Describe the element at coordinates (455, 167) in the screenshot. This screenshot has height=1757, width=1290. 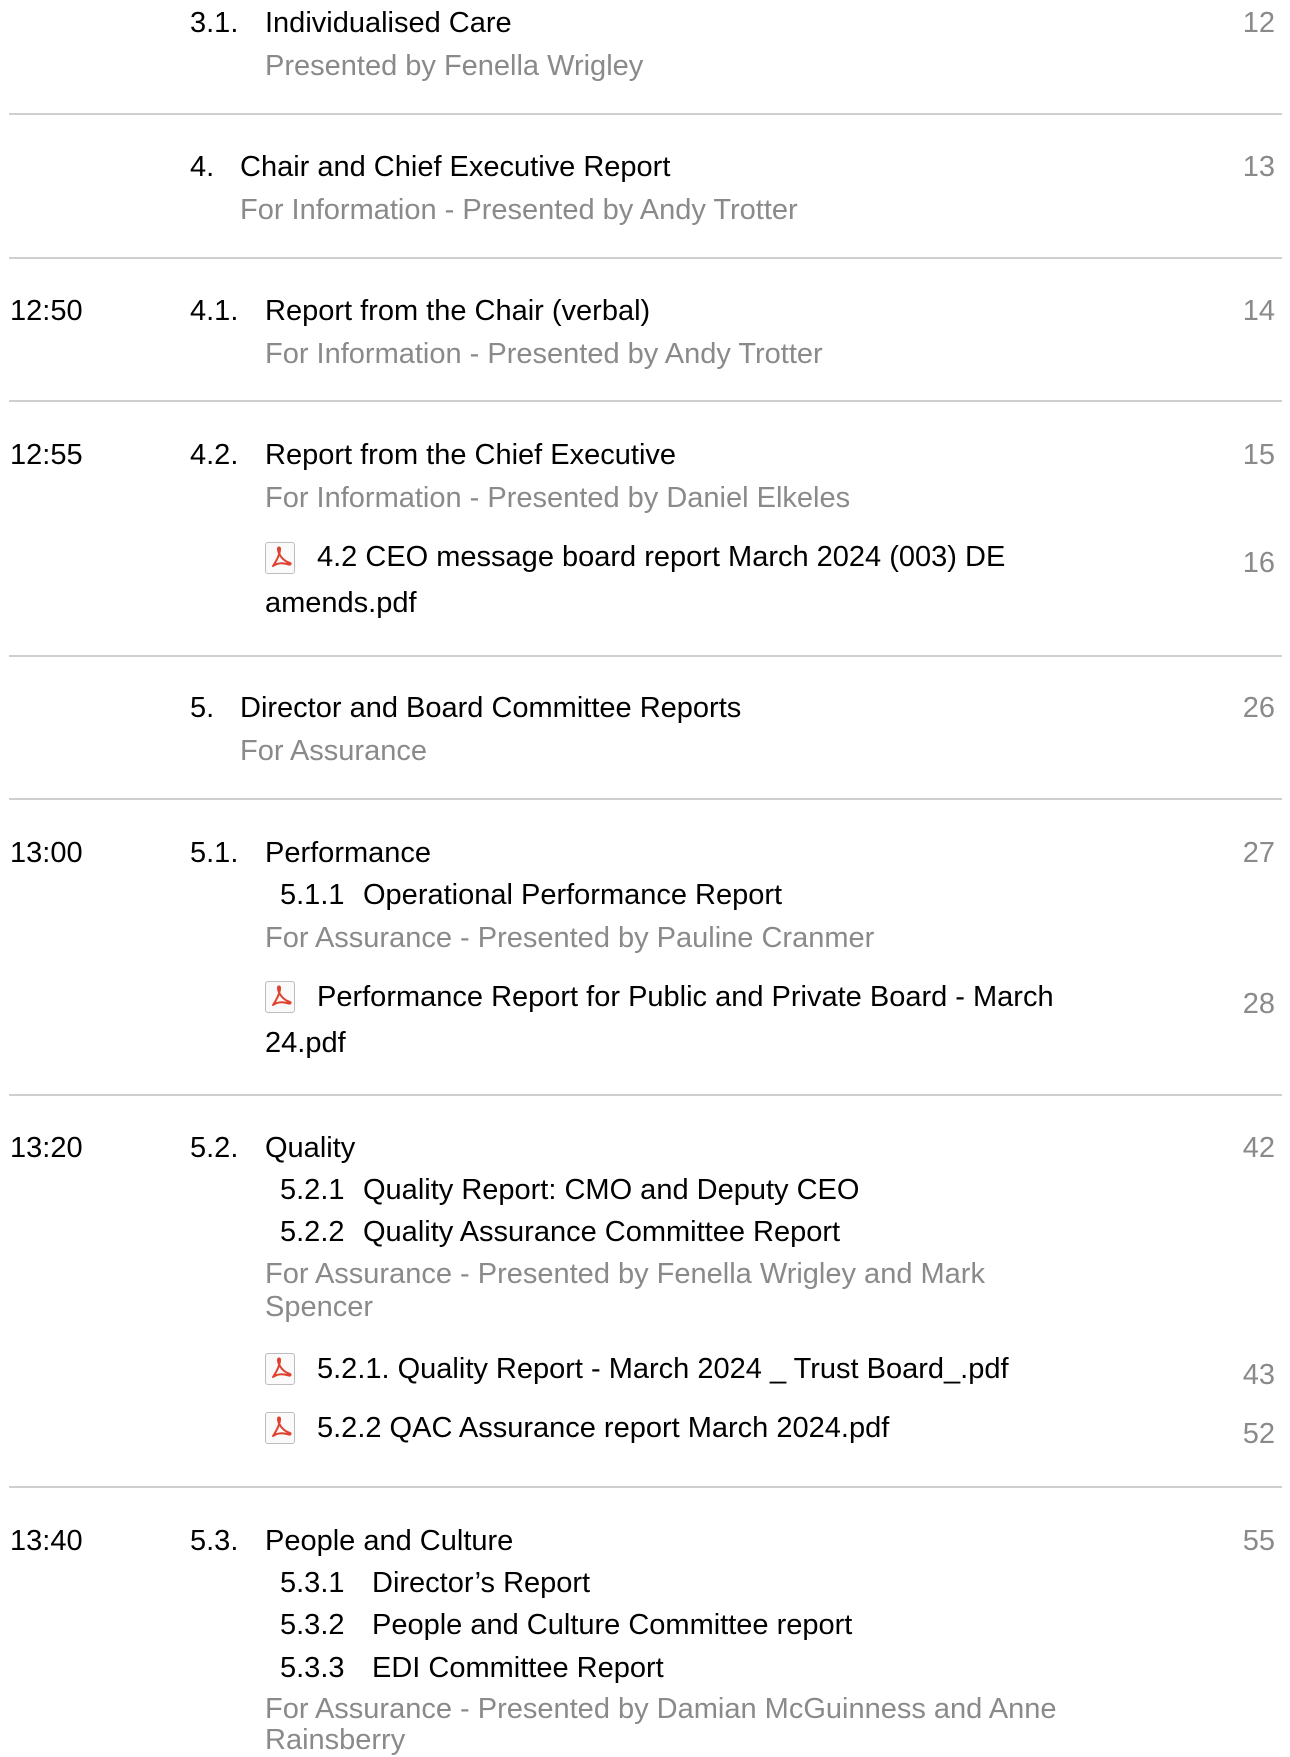
I see `item-title: Chair and Chief Executive Report` at that location.